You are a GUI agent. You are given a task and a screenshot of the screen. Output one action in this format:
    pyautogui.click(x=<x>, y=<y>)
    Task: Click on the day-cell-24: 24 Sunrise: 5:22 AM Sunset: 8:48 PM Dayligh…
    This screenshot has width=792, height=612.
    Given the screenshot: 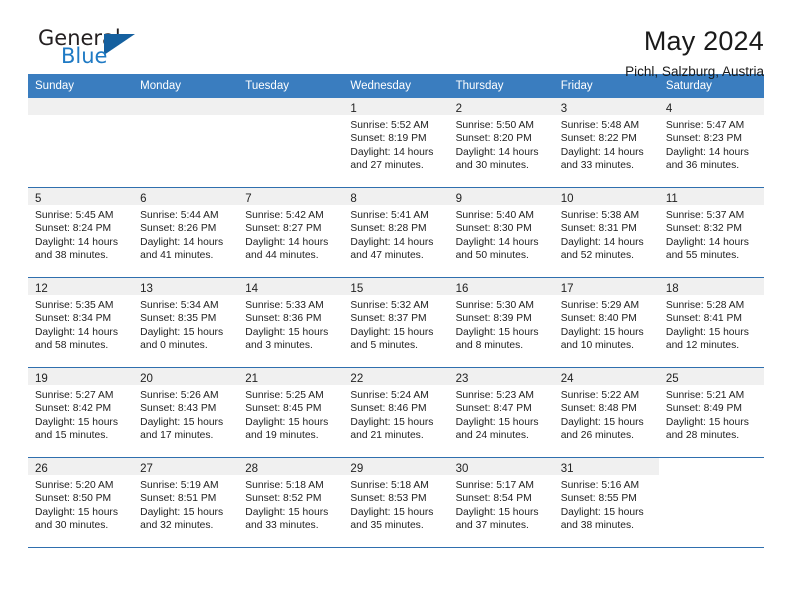 What is the action you would take?
    pyautogui.click(x=606, y=412)
    